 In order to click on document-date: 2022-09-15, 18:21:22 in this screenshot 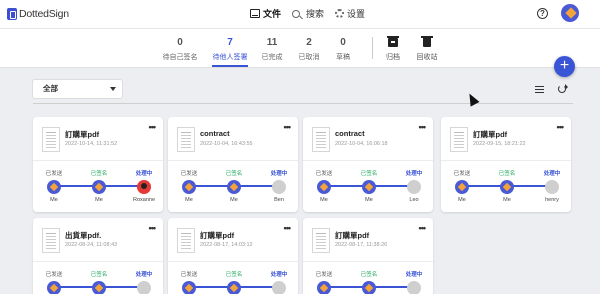, I will do `click(499, 144)`.